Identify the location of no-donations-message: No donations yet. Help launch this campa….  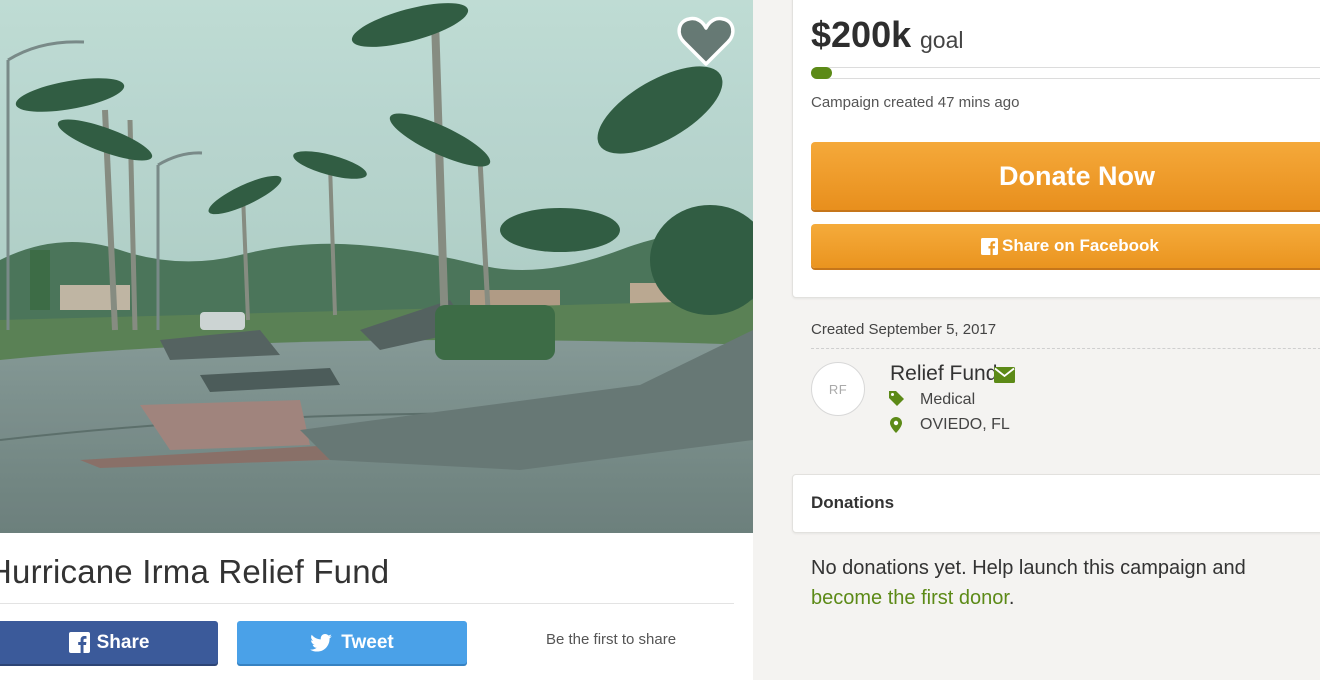
(1065, 583).